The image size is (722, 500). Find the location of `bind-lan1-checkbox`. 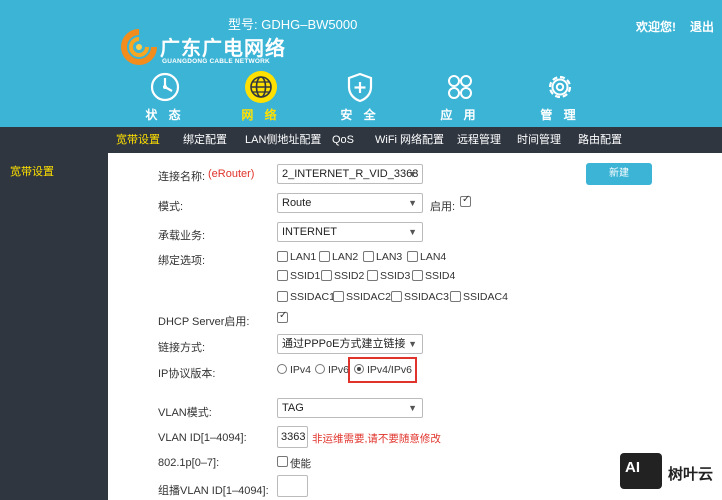

bind-lan1-checkbox is located at coordinates (282, 256).